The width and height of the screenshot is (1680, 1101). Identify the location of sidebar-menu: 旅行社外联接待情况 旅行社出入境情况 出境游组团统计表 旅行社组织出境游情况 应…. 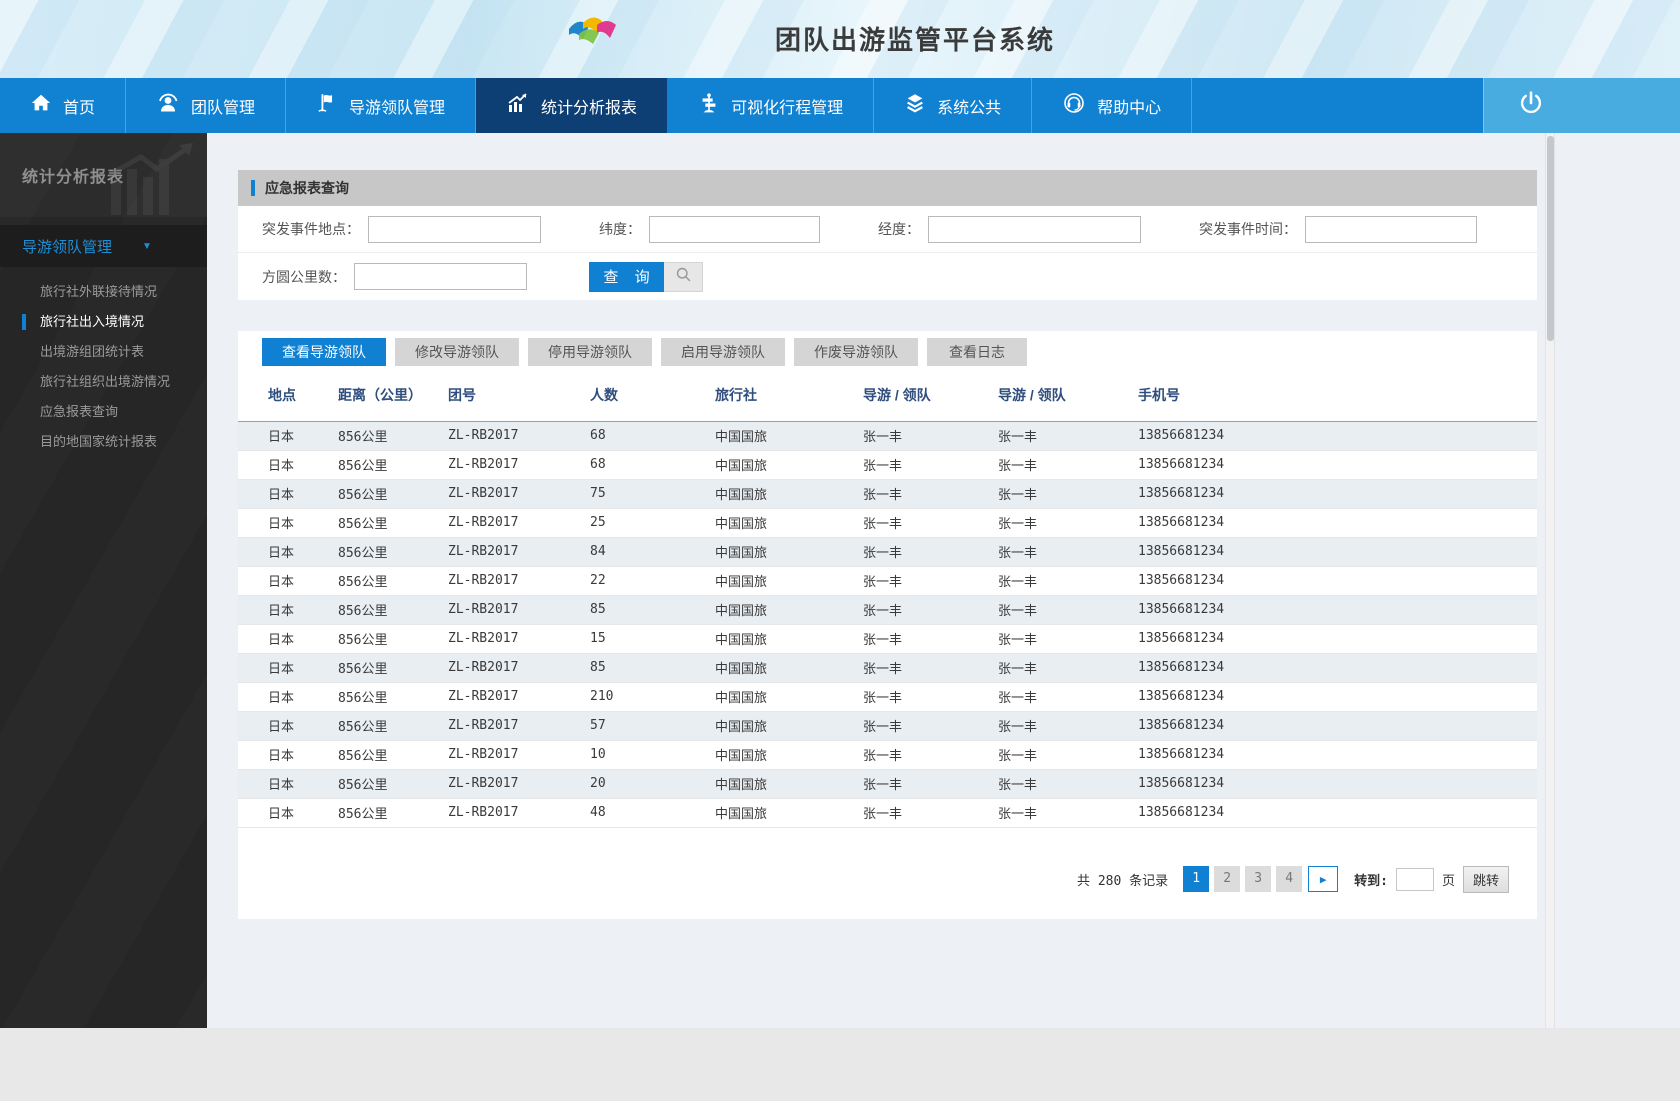
(103, 362).